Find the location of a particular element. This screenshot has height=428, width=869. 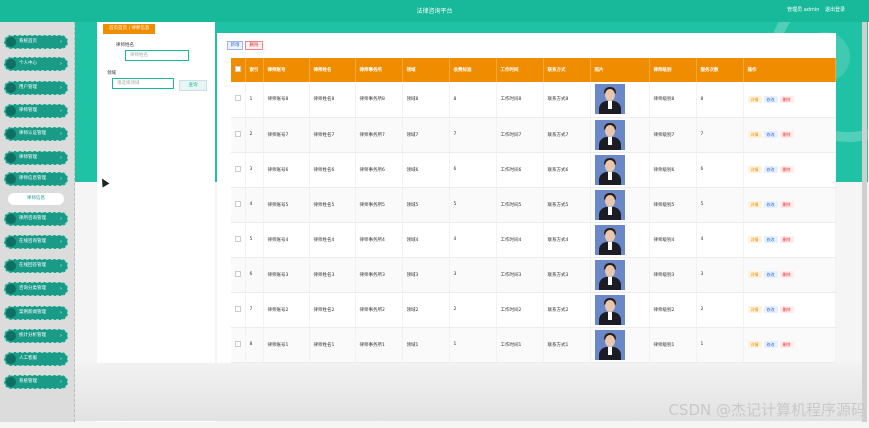

sidebar-item-15: 系统管理 › is located at coordinates (36, 382).